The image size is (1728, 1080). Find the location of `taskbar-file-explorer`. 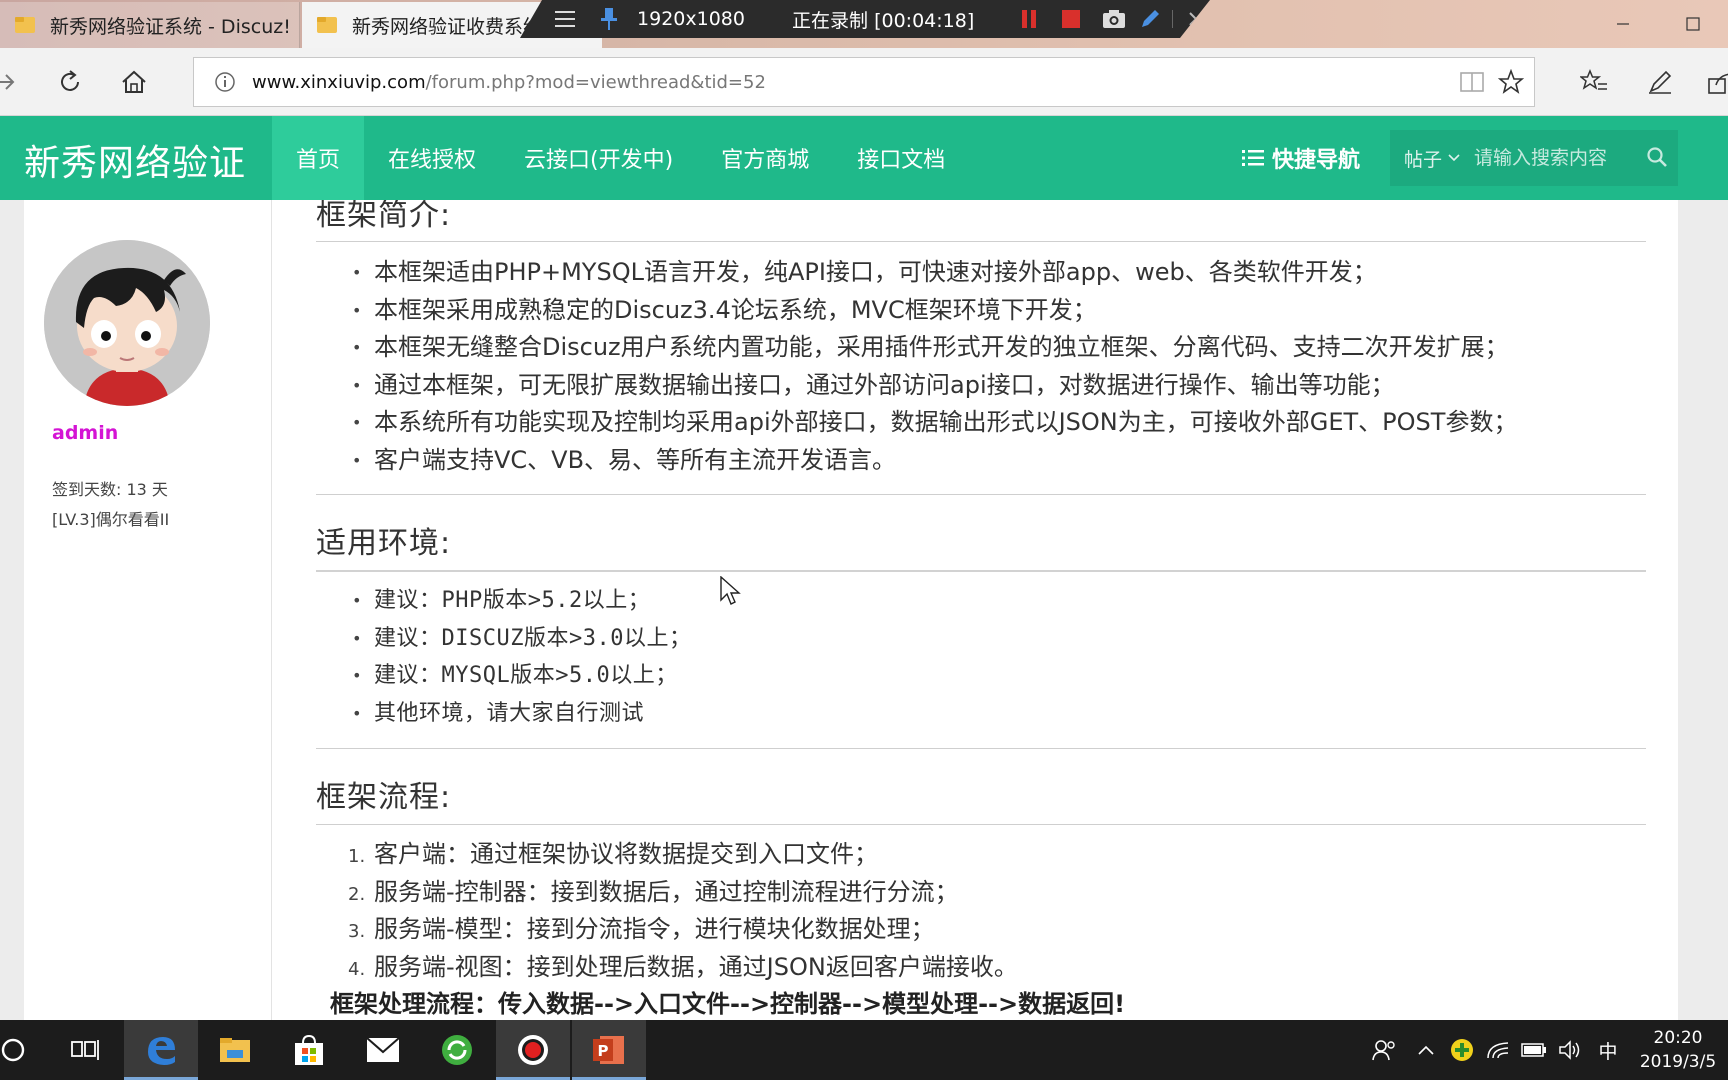

taskbar-file-explorer is located at coordinates (235, 1050).